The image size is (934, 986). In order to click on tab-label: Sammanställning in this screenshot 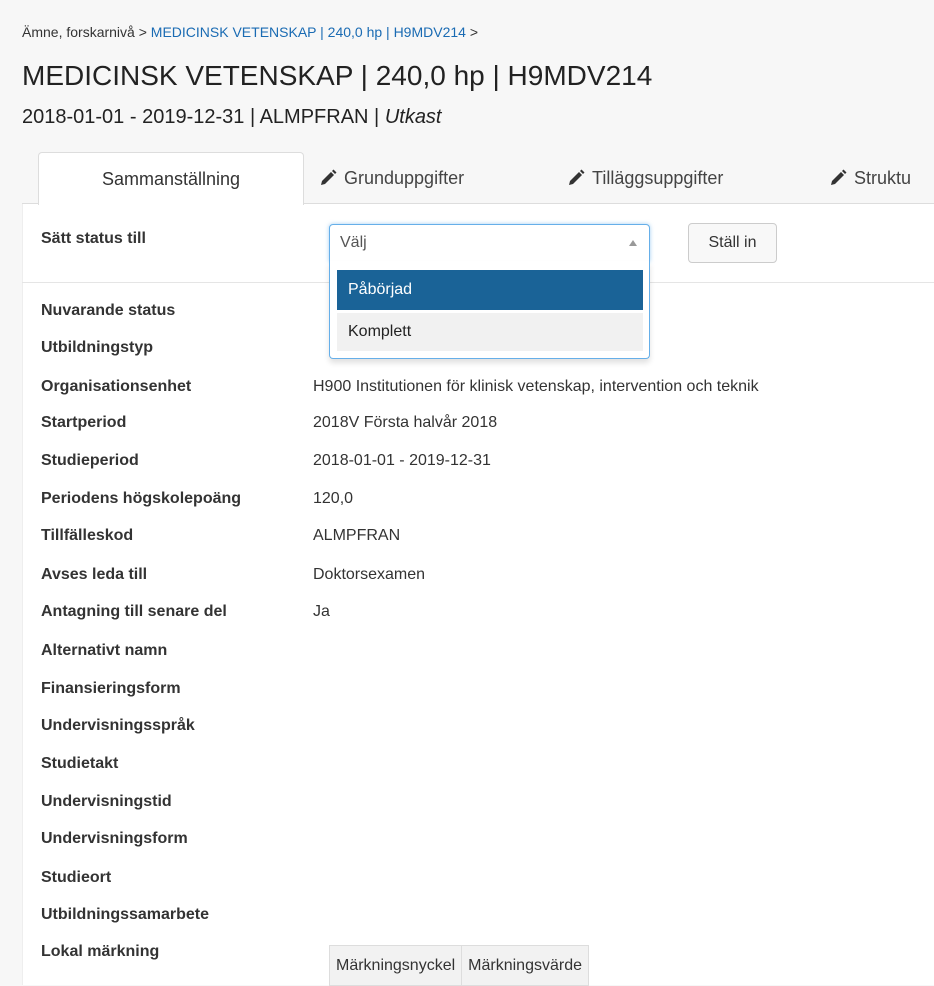, I will do `click(171, 178)`.